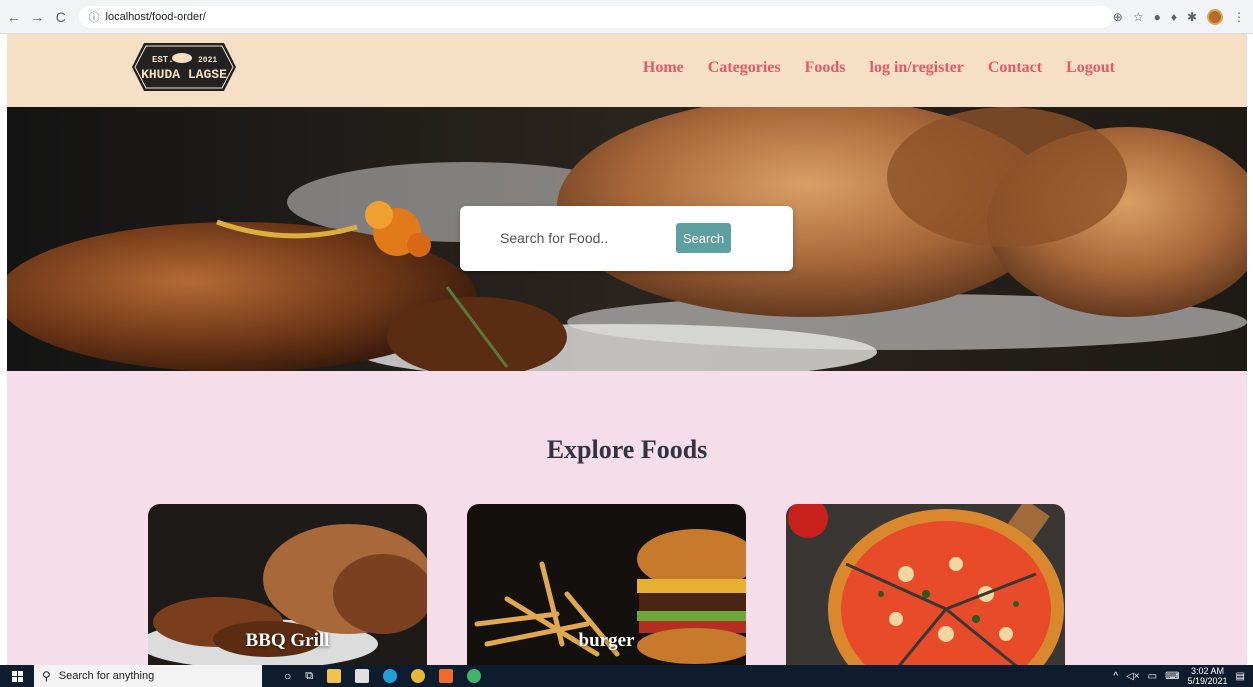 This screenshot has height=687, width=1253. I want to click on nav-logout: Logout, so click(1090, 68).